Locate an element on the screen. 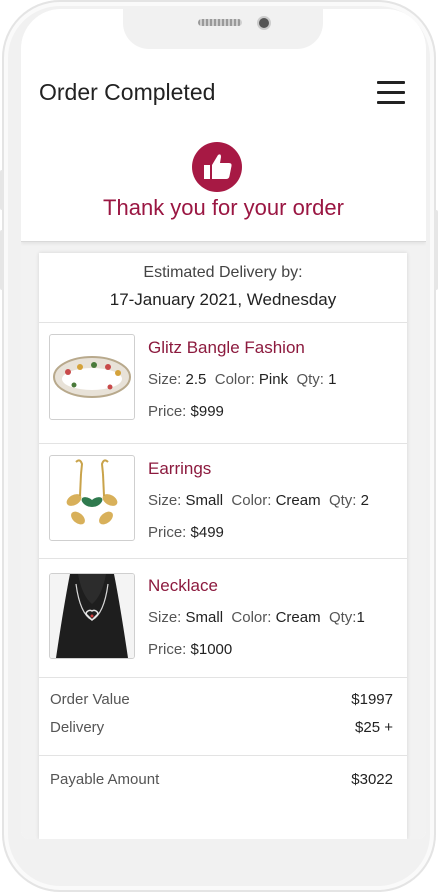 This screenshot has height=895, width=440. product-name: Earrings is located at coordinates (179, 469).